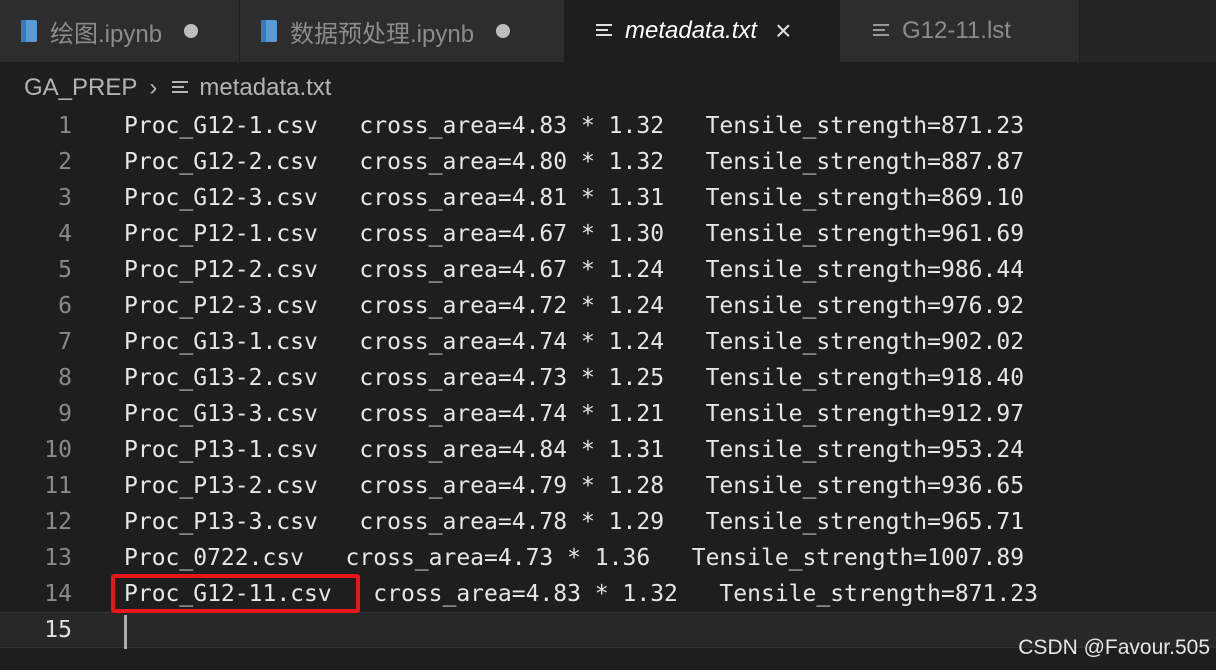 The image size is (1216, 670). I want to click on line-number: 10, so click(58, 450).